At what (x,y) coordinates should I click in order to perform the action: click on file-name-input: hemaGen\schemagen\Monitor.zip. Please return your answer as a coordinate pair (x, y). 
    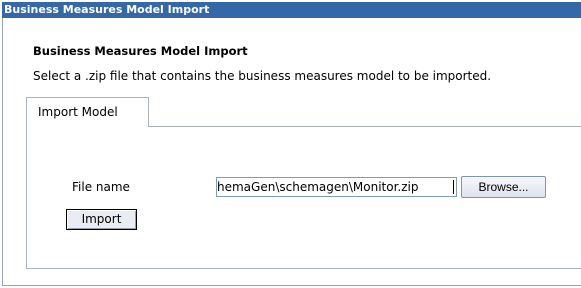
    Looking at the image, I should click on (336, 187).